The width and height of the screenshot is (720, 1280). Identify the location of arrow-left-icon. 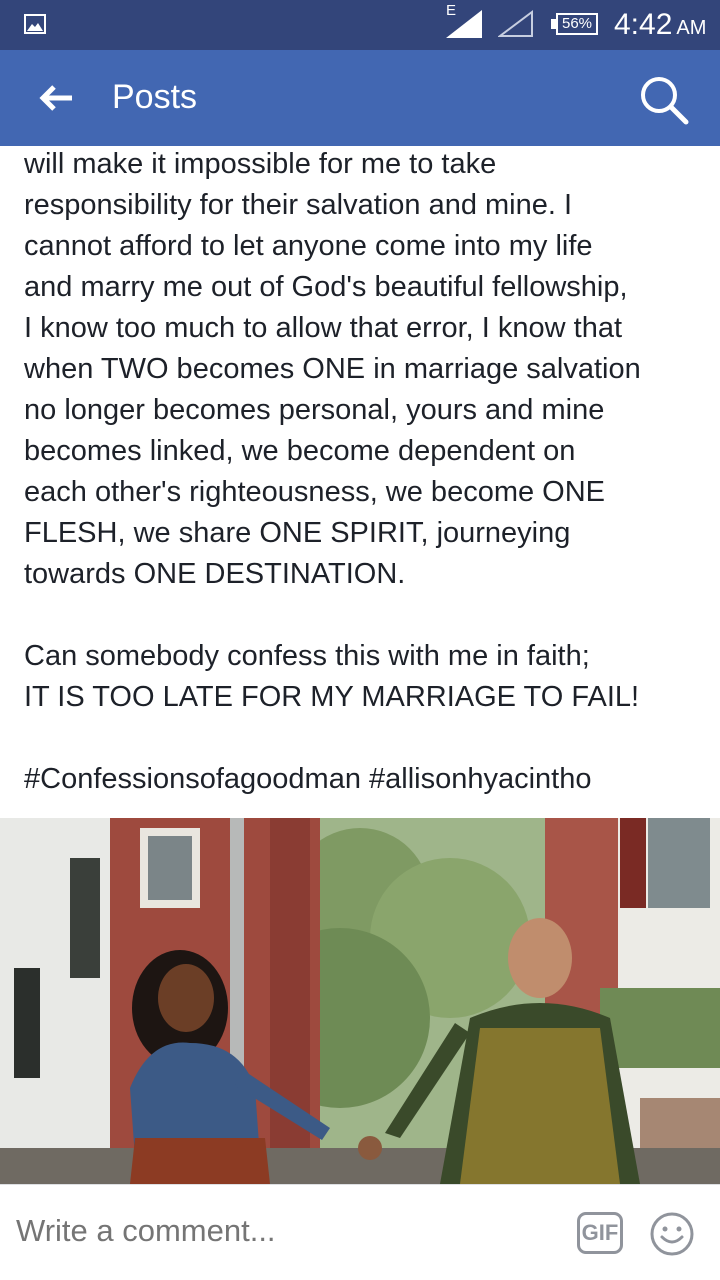
(56, 98).